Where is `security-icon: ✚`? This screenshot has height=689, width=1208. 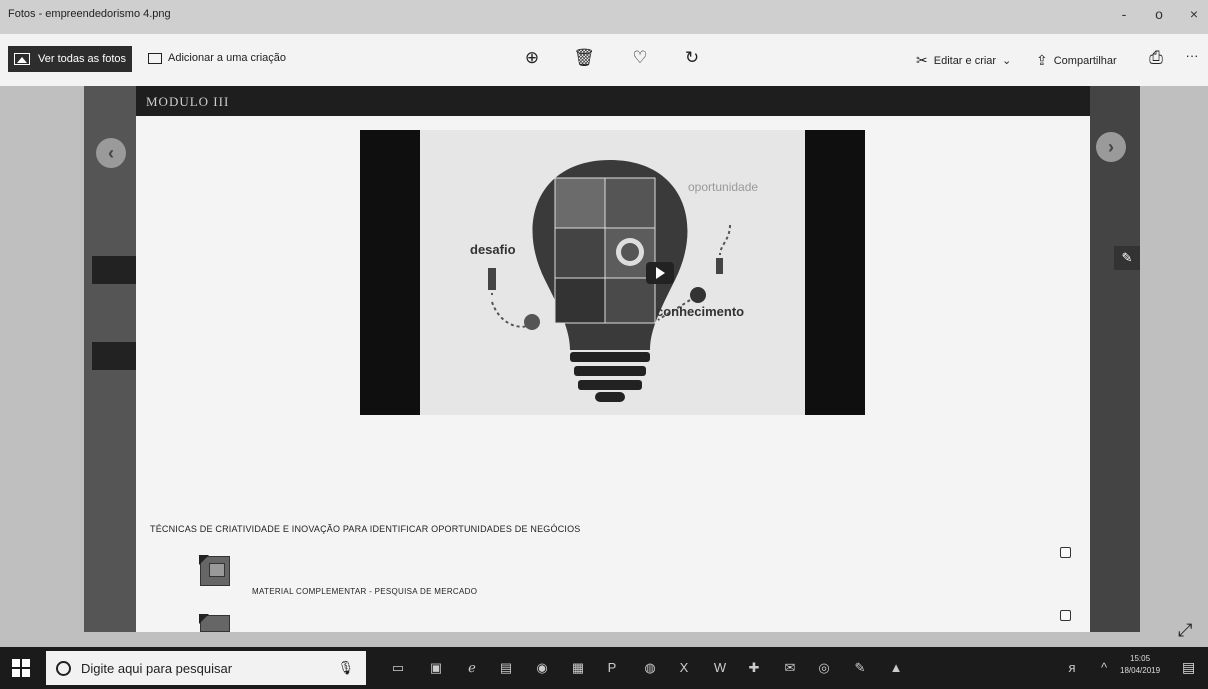
security-icon: ✚ is located at coordinates (754, 668).